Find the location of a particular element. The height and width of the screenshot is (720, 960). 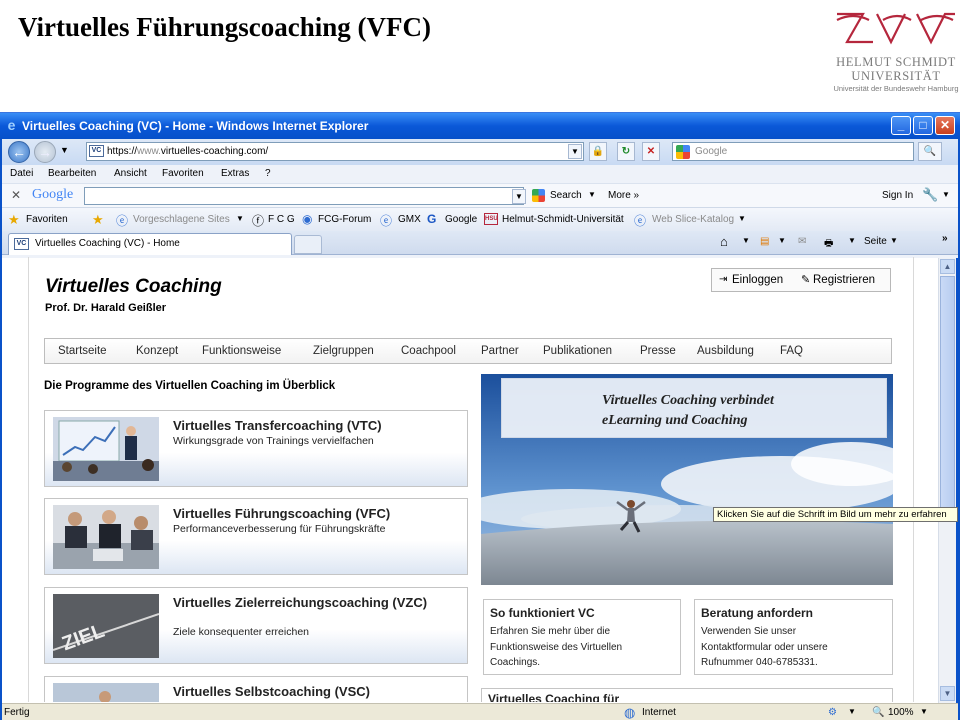

feeds-dropdown-icon: ▼ is located at coordinates (782, 240).